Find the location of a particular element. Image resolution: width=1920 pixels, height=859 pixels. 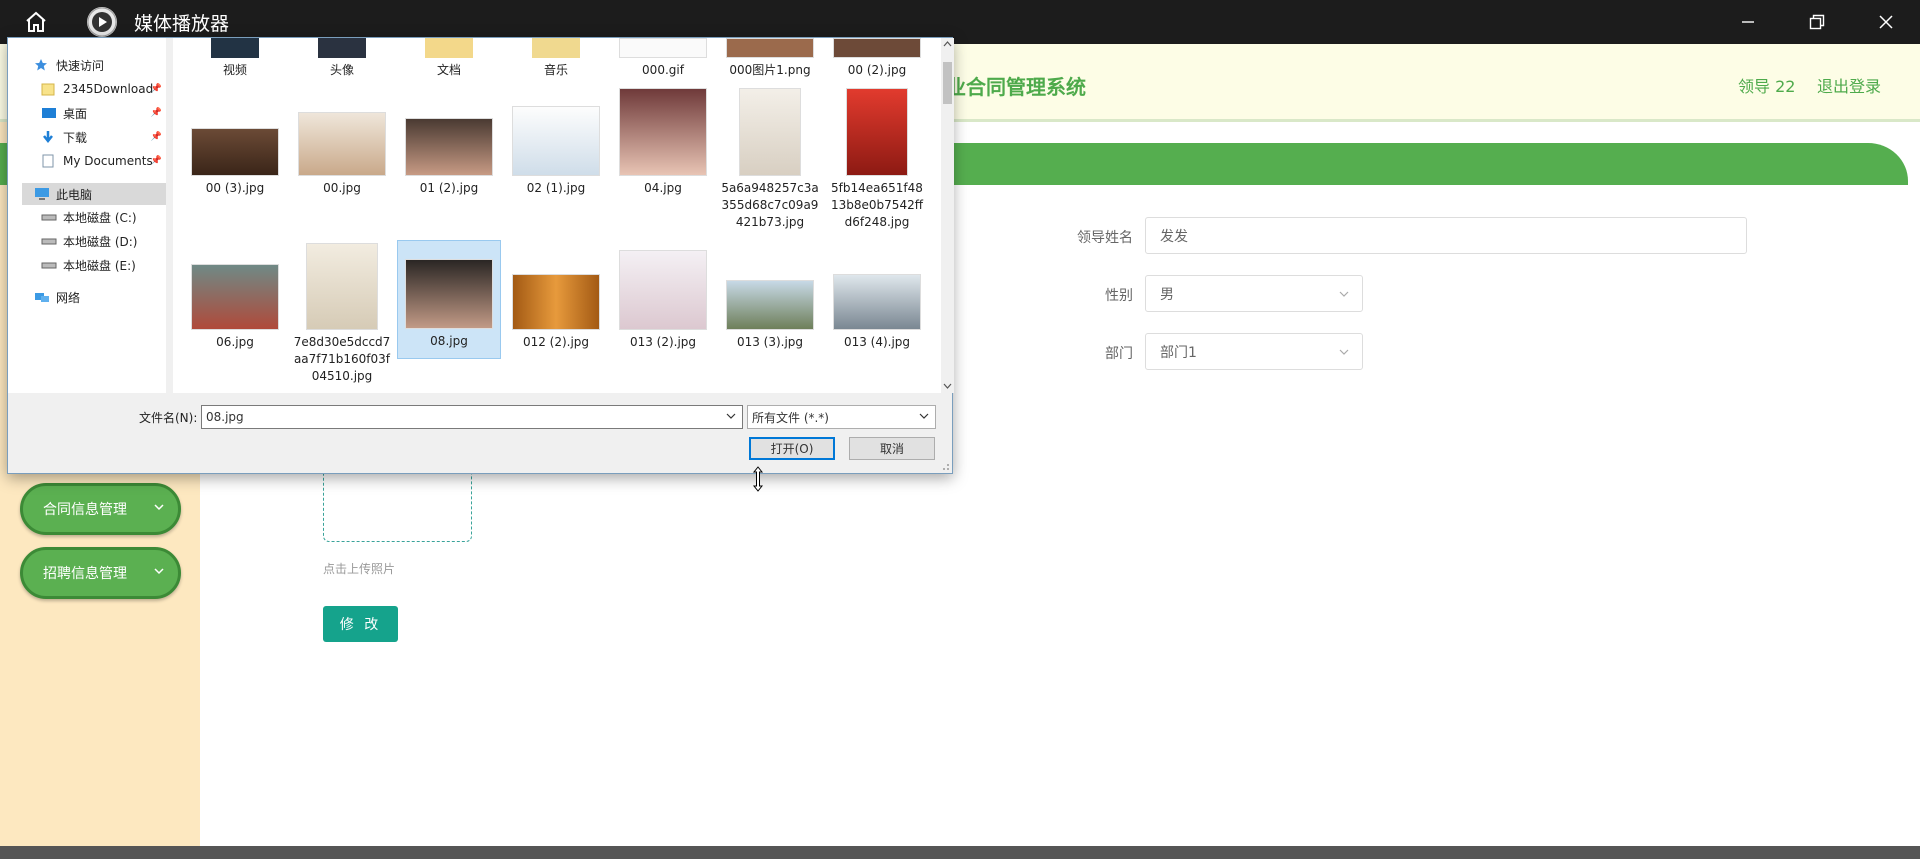

file-item: 013 (3).jpg is located at coordinates (770, 315).